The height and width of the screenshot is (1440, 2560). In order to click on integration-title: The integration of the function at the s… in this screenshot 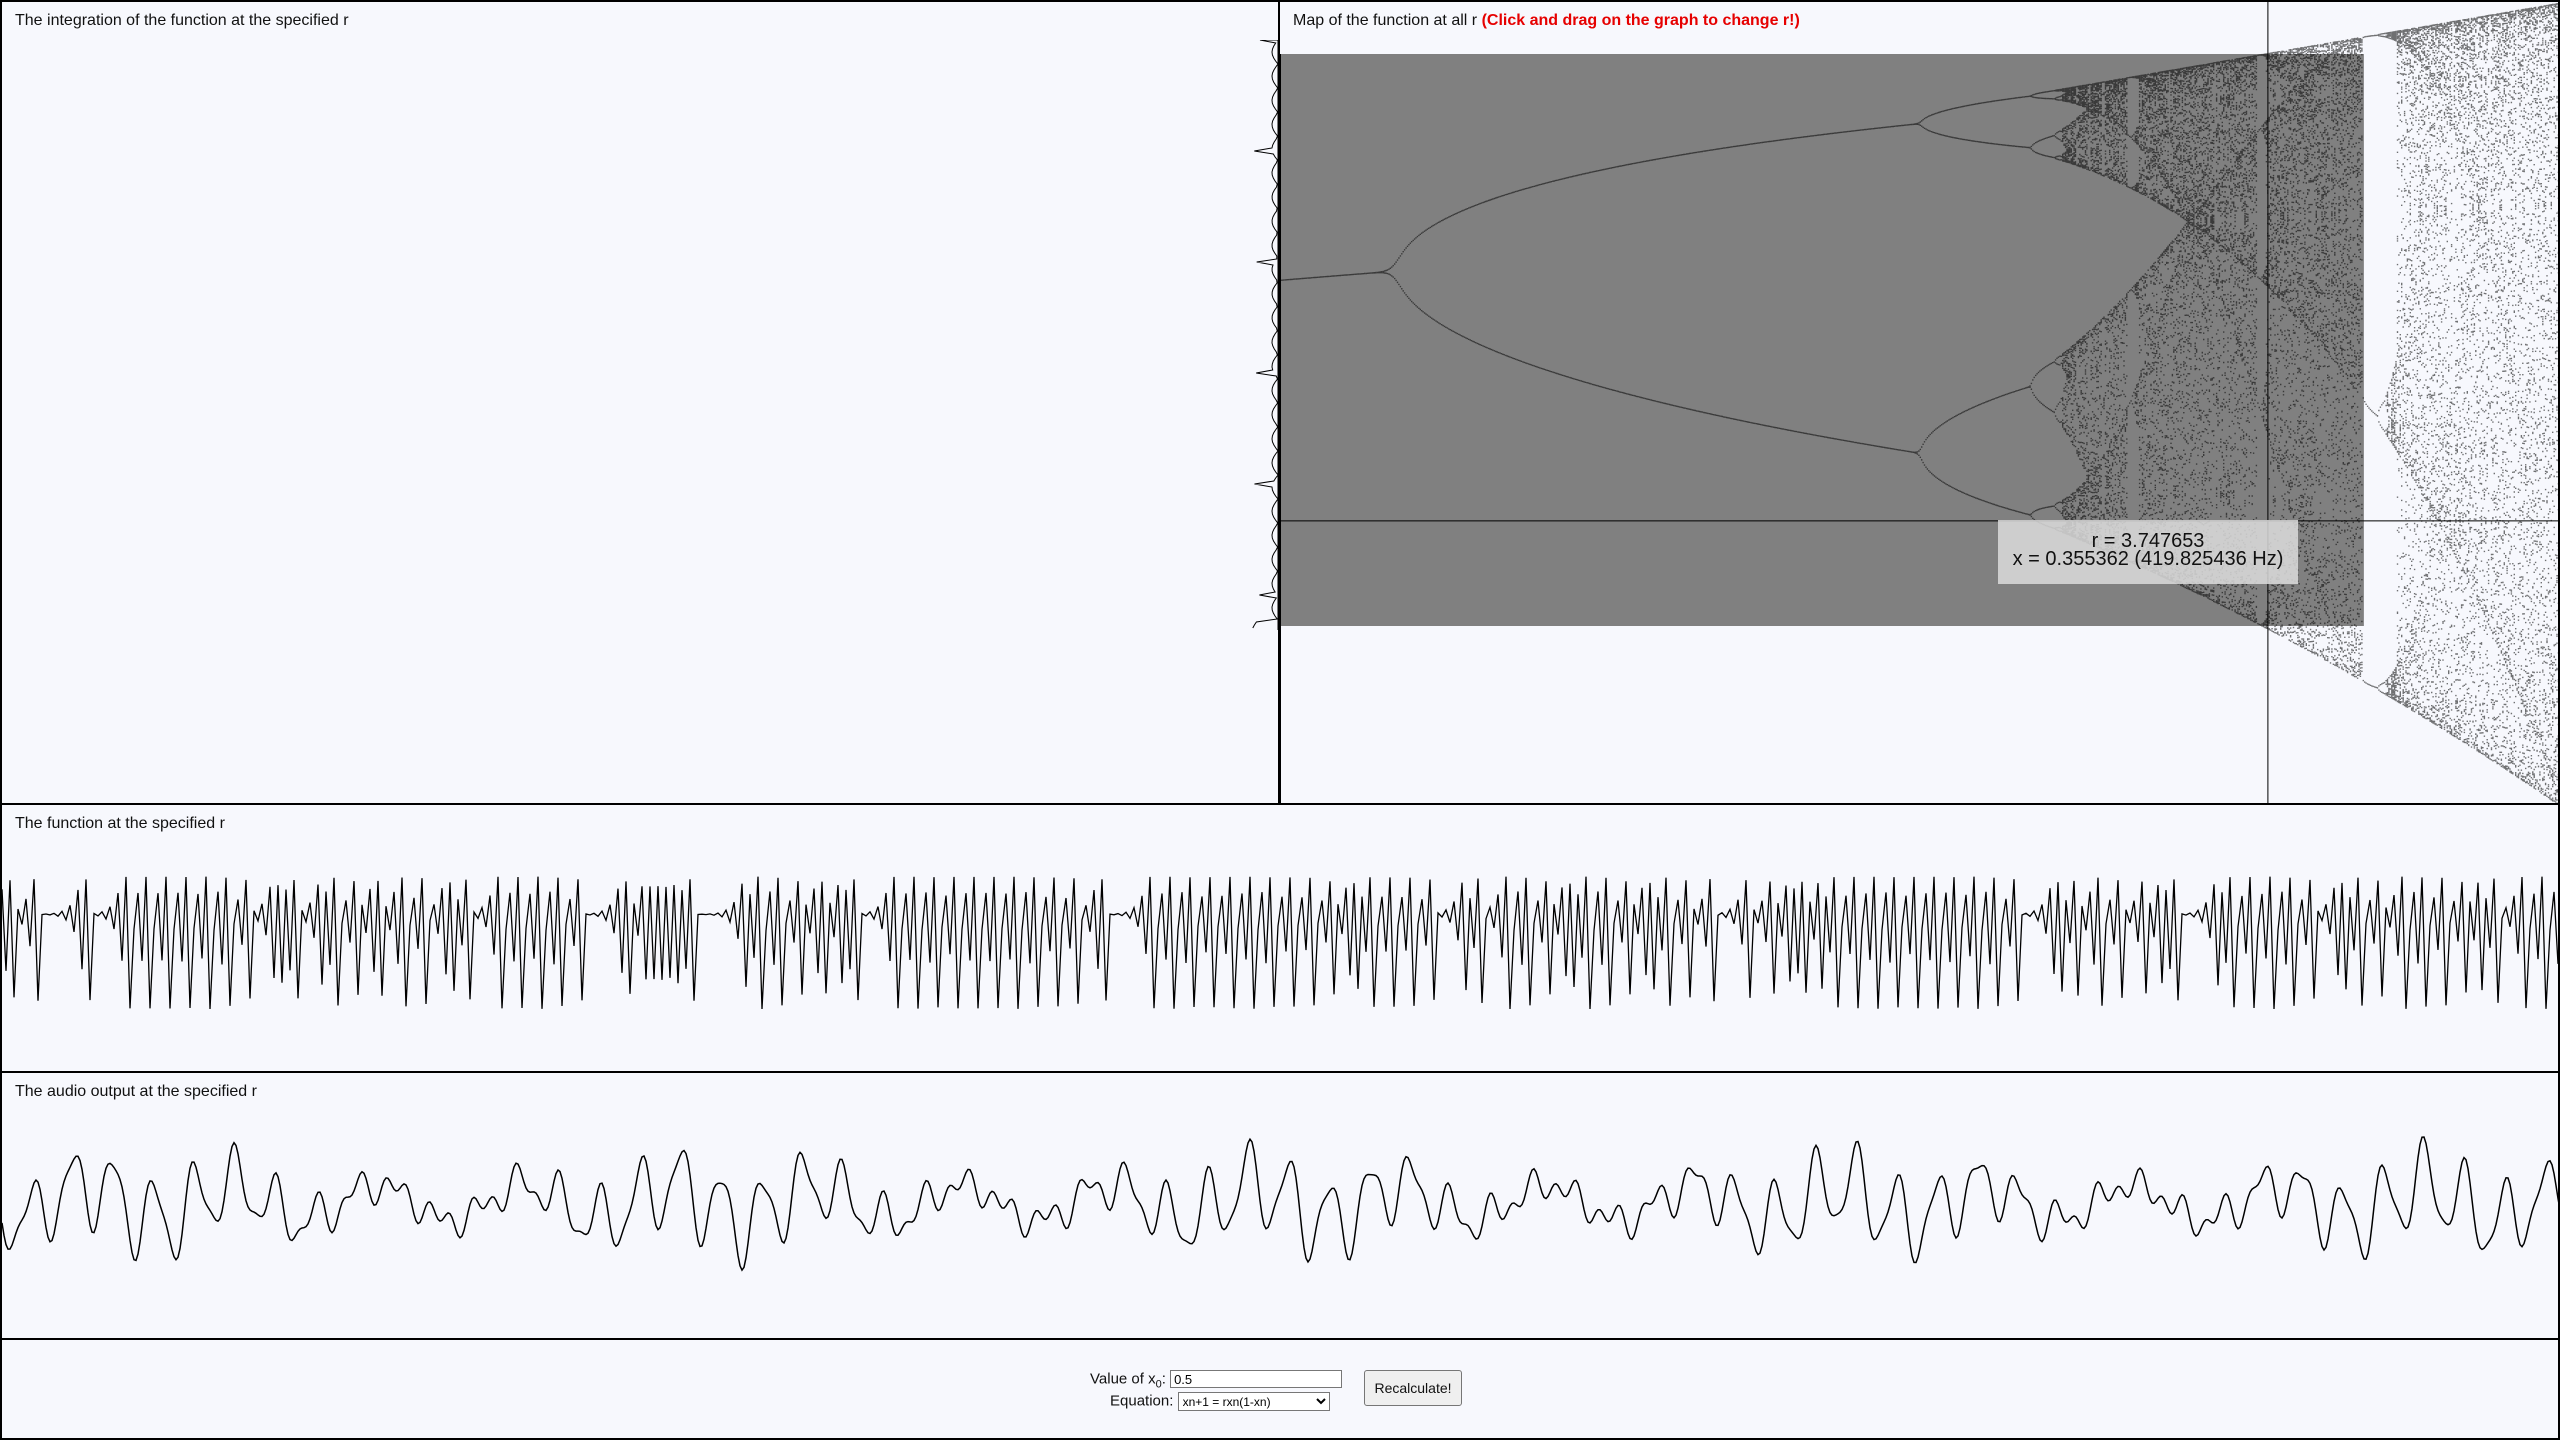, I will do `click(182, 21)`.